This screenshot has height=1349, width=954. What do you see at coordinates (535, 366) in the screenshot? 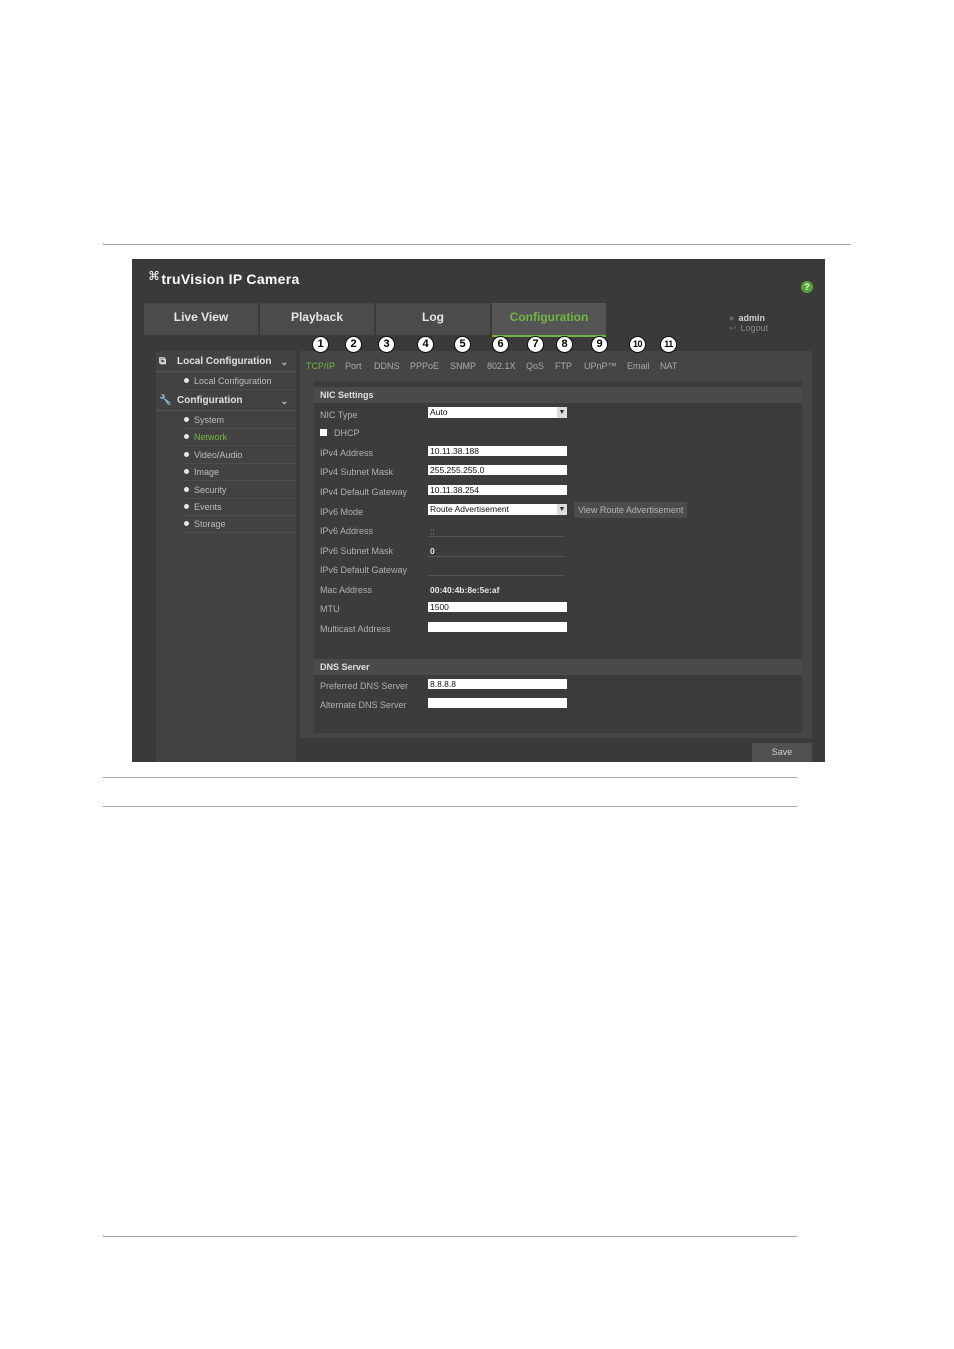
I see `tab-qos: QoS` at bounding box center [535, 366].